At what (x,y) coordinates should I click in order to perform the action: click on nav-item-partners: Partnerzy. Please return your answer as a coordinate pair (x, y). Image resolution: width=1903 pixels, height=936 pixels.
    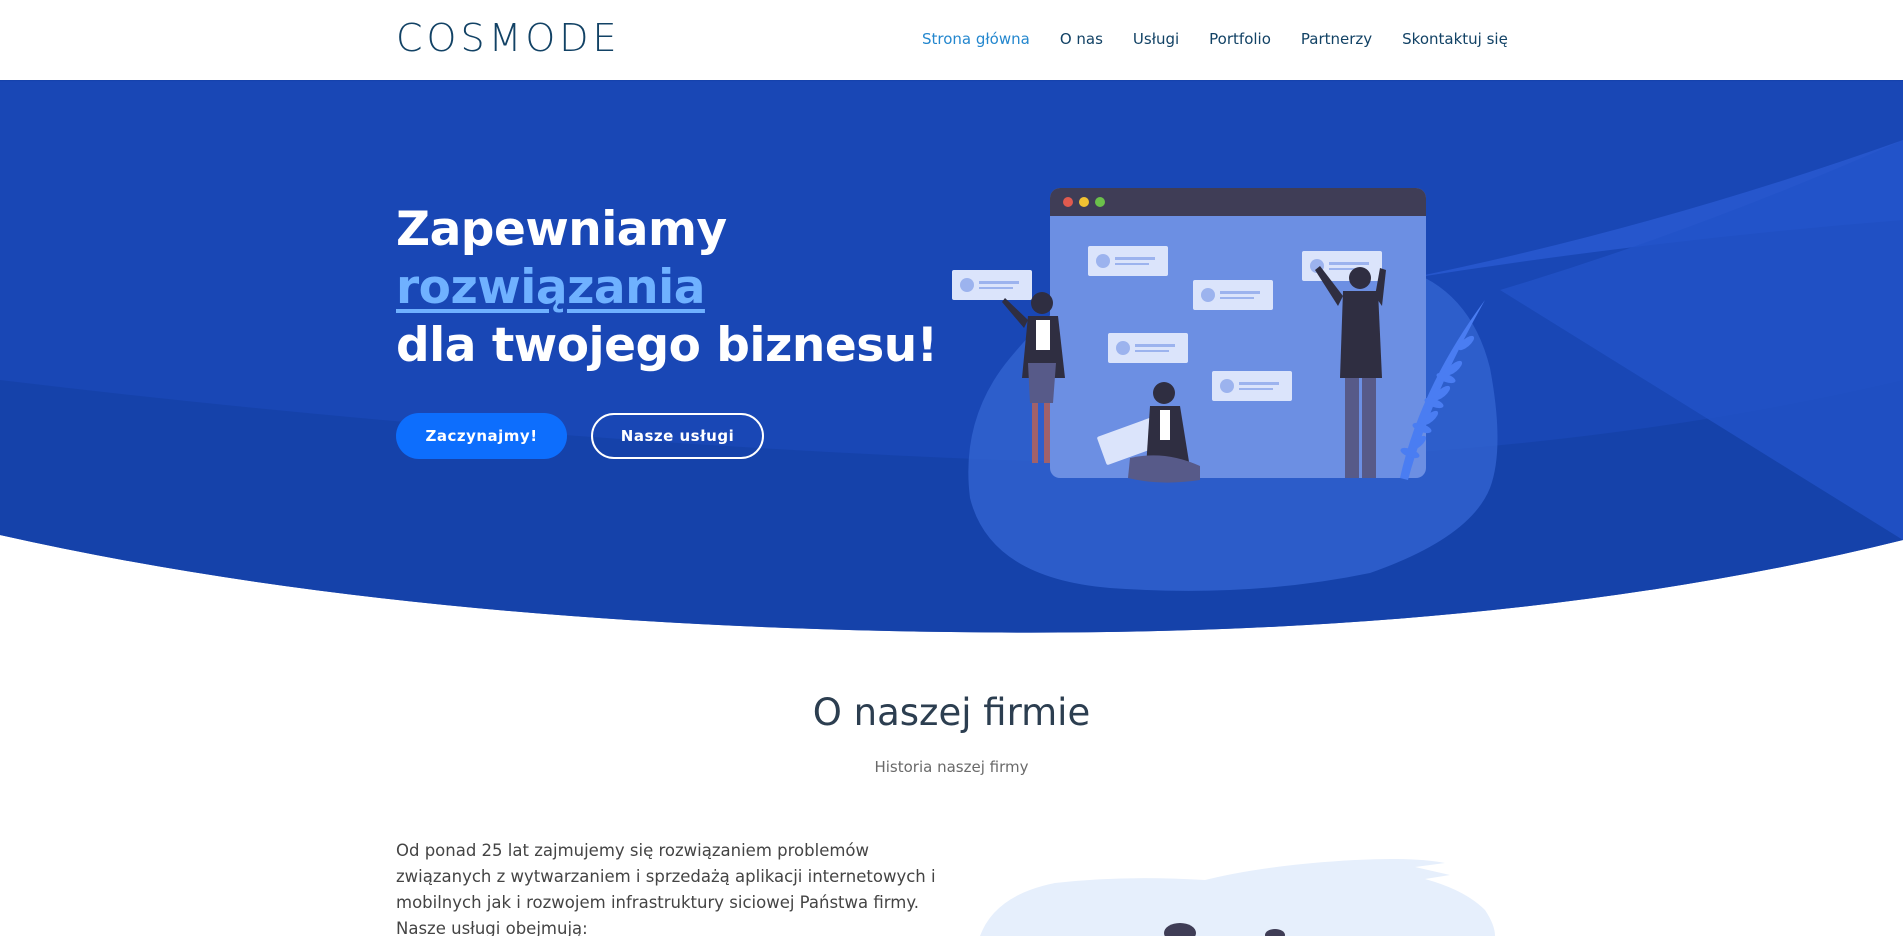
    Looking at the image, I should click on (1336, 39).